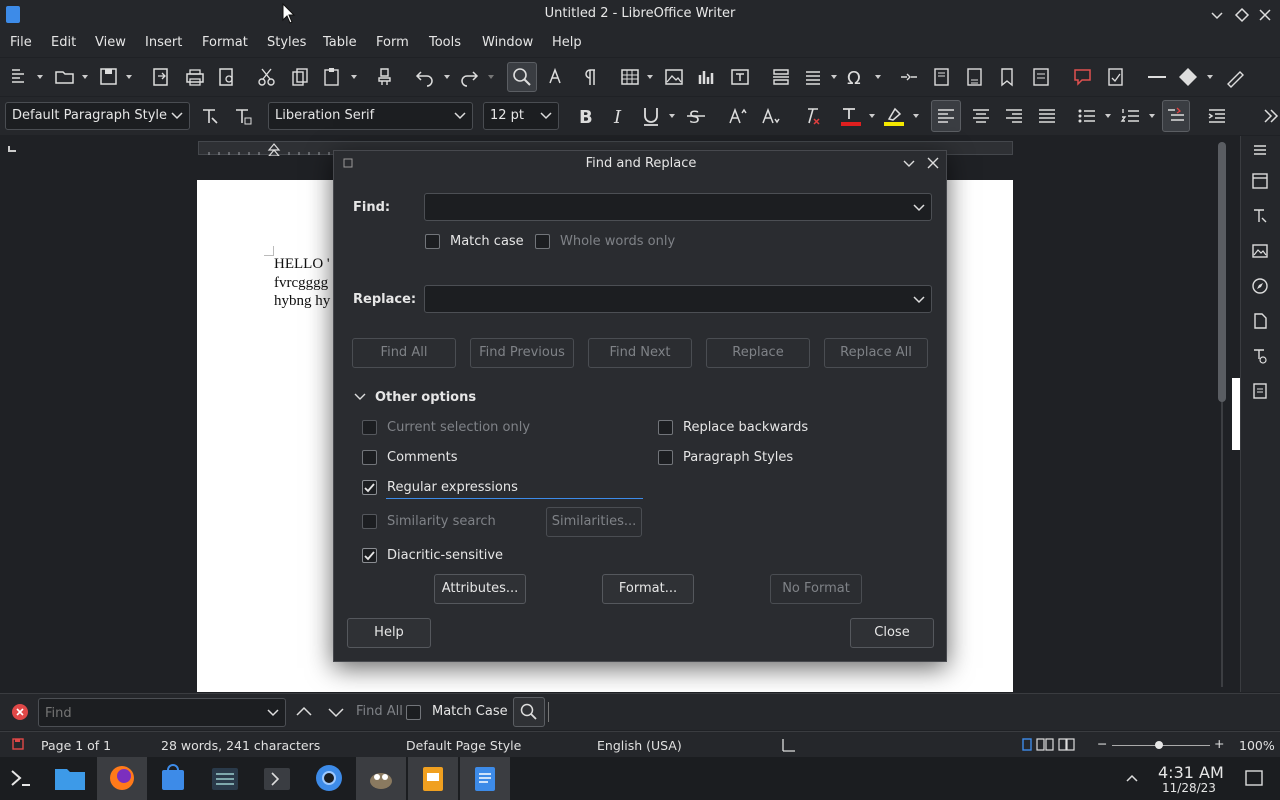 Image resolution: width=1280 pixels, height=800 pixels. I want to click on styles-icon, so click(1260, 216).